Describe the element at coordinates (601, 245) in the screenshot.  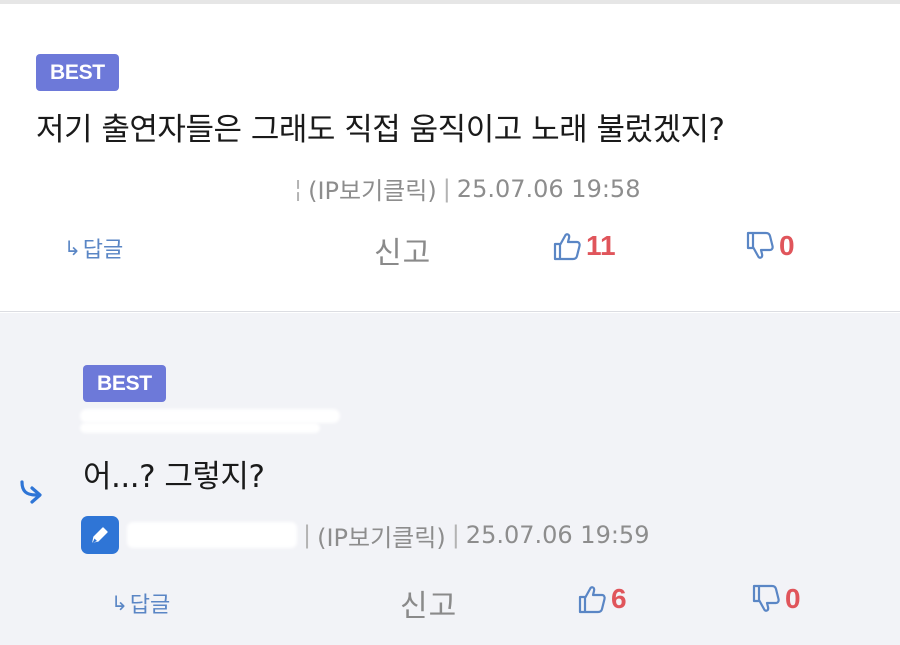
I see `like-count: 11` at that location.